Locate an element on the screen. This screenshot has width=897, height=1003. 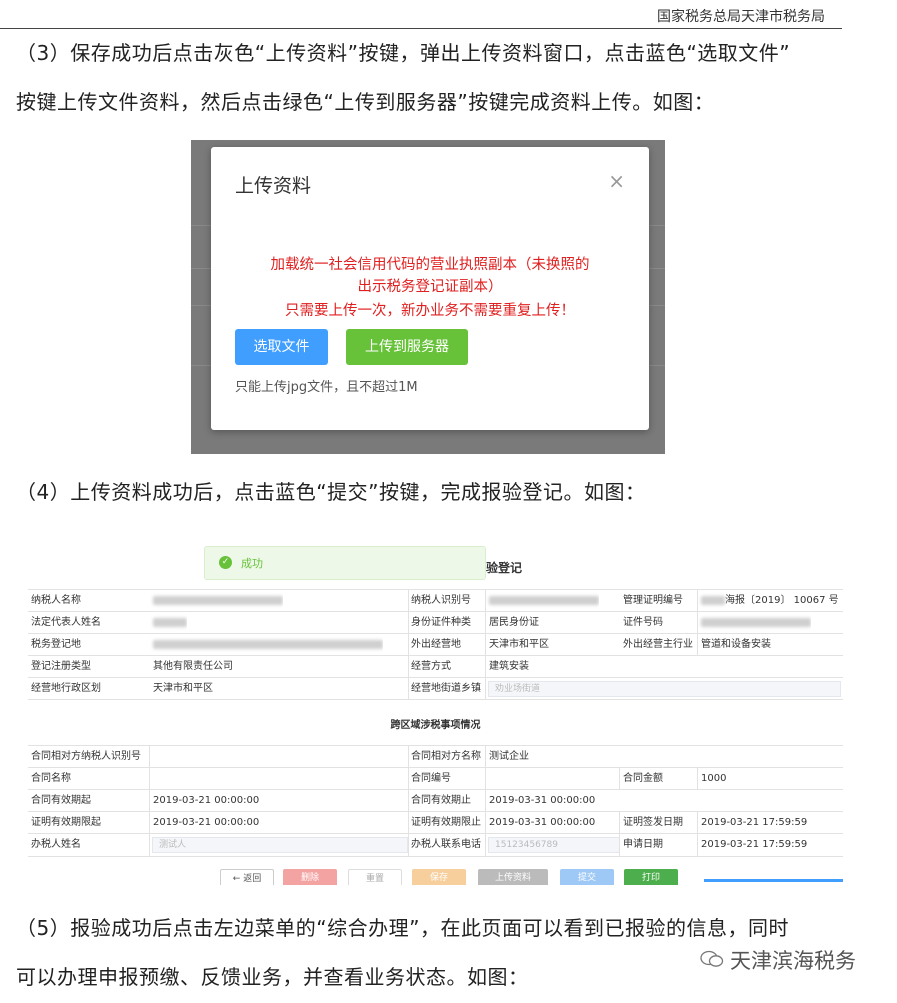
cert-number-value: 海报〔2019〕 10067 号 is located at coordinates (768, 601).